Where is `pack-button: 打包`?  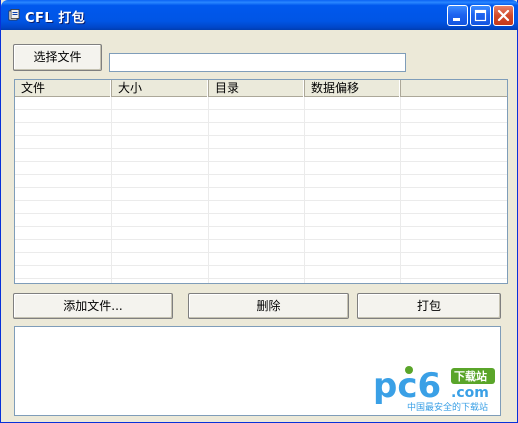 pack-button: 打包 is located at coordinates (429, 306).